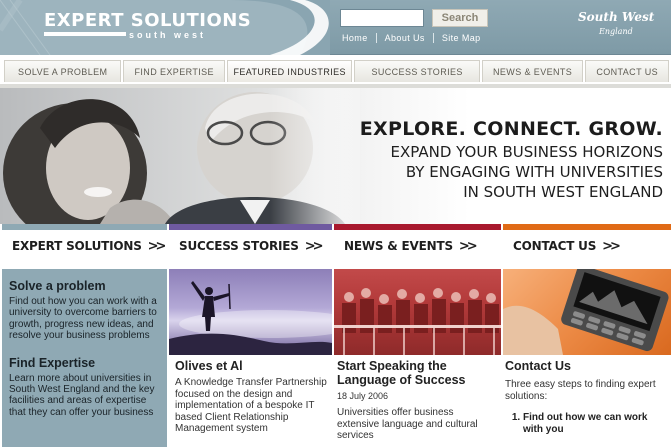  I want to click on site-map-link: Site Map, so click(461, 38).